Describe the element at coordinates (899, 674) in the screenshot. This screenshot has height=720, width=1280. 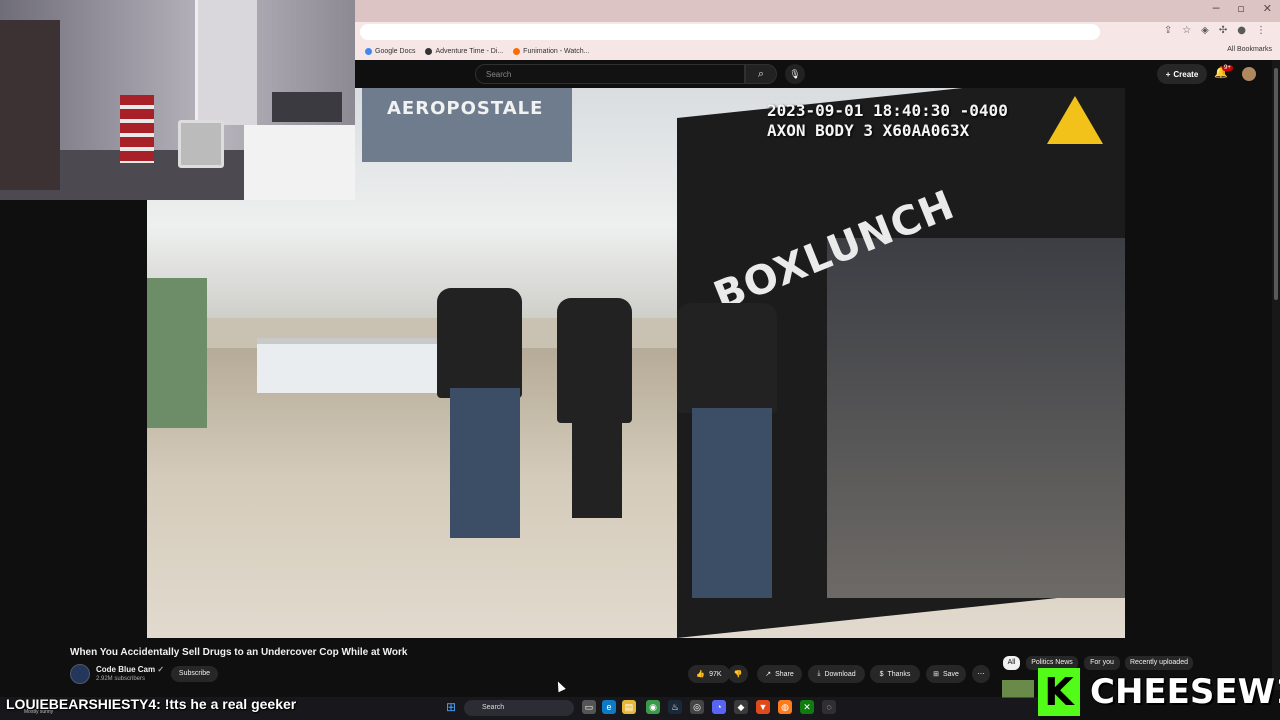
I see `thanks-label: Thanks` at that location.